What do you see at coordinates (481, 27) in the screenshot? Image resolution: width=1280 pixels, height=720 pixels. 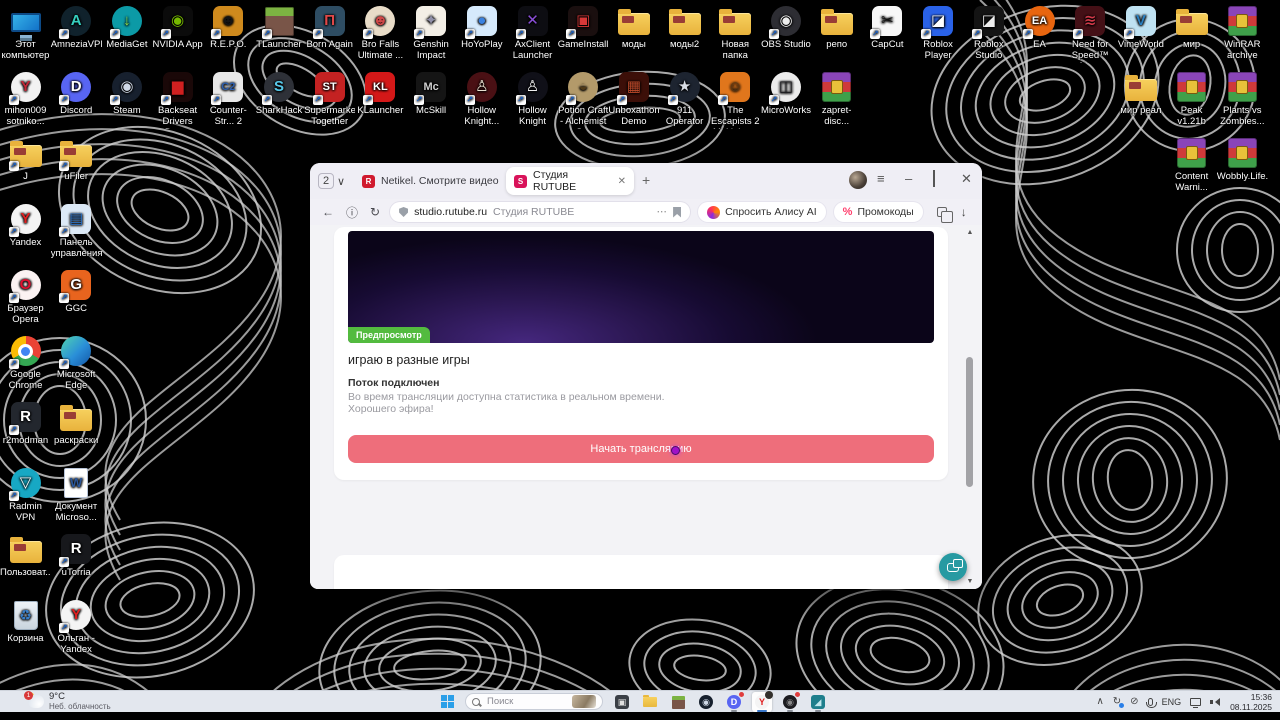 I see `desktop-icon: ● ↗ HoYoPlay` at bounding box center [481, 27].